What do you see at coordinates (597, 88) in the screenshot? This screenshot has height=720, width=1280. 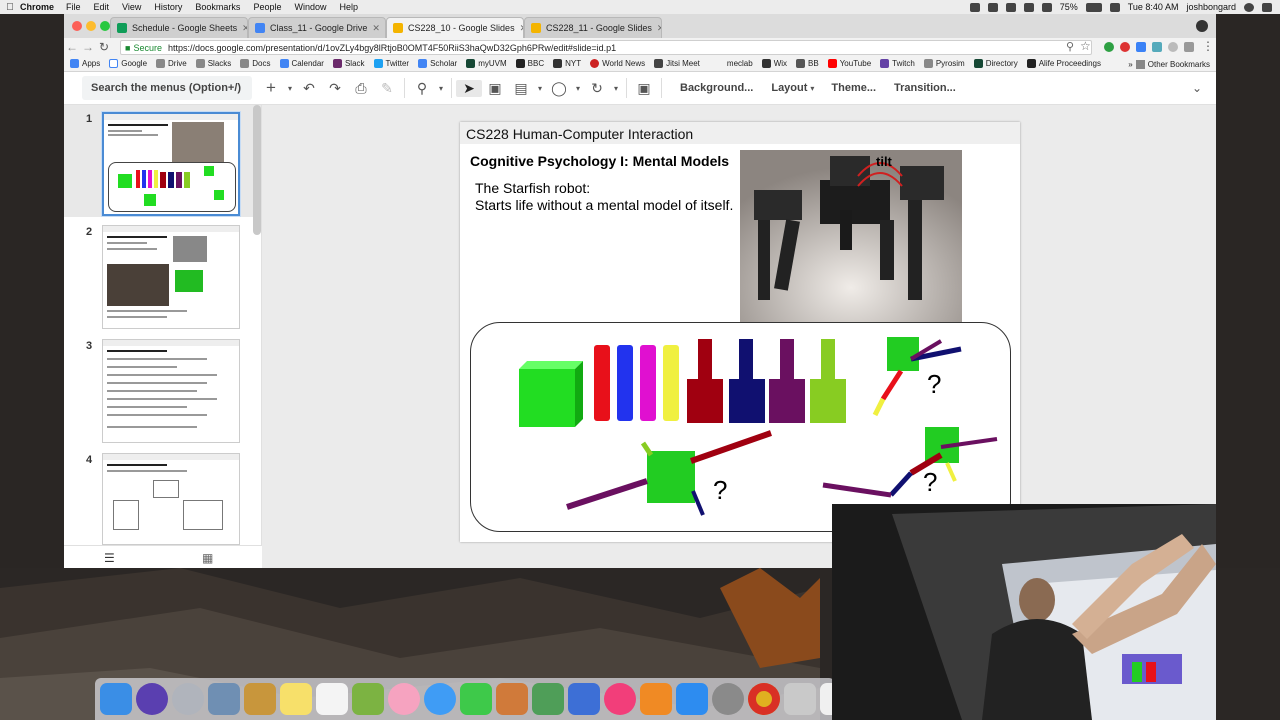 I see `line-icon: ↻` at bounding box center [597, 88].